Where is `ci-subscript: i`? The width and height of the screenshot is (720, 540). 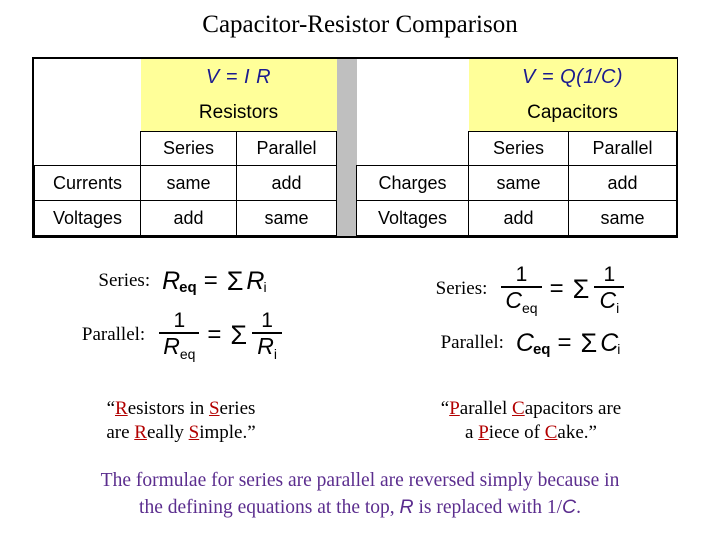 ci-subscript: i is located at coordinates (619, 349).